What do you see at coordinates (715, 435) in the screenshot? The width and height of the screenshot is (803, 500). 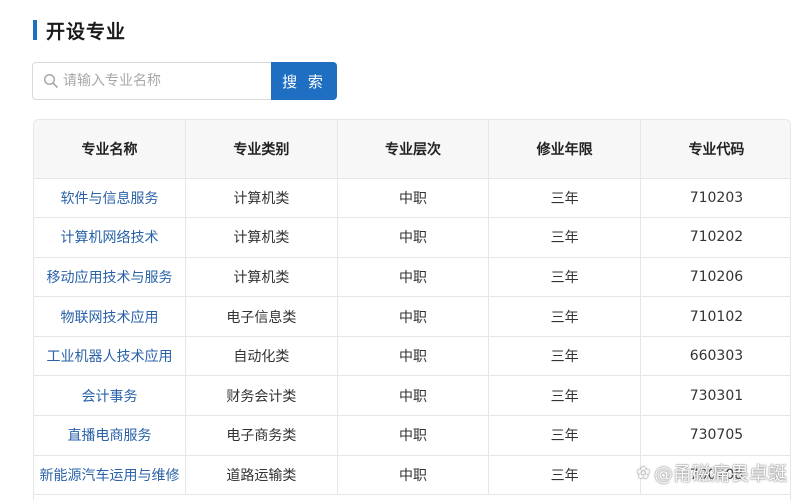 I see `major-code: 730705` at bounding box center [715, 435].